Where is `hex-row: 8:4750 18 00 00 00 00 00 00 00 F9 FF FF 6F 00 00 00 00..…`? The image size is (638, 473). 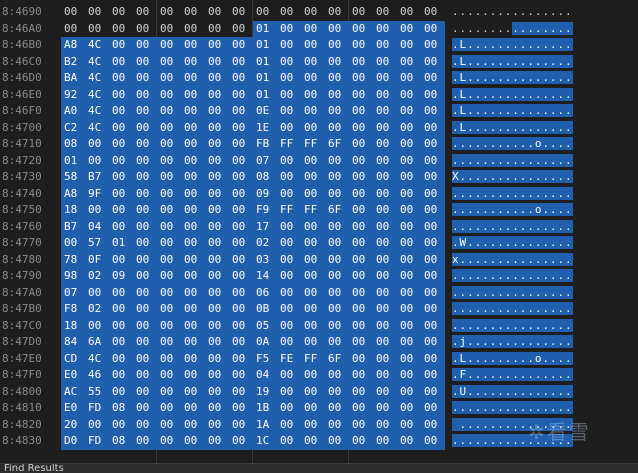
hex-row: 8:4750 18 00 00 00 00 00 00 00 F9 FF FF 6F 00 00 00 00..… is located at coordinates (319, 210).